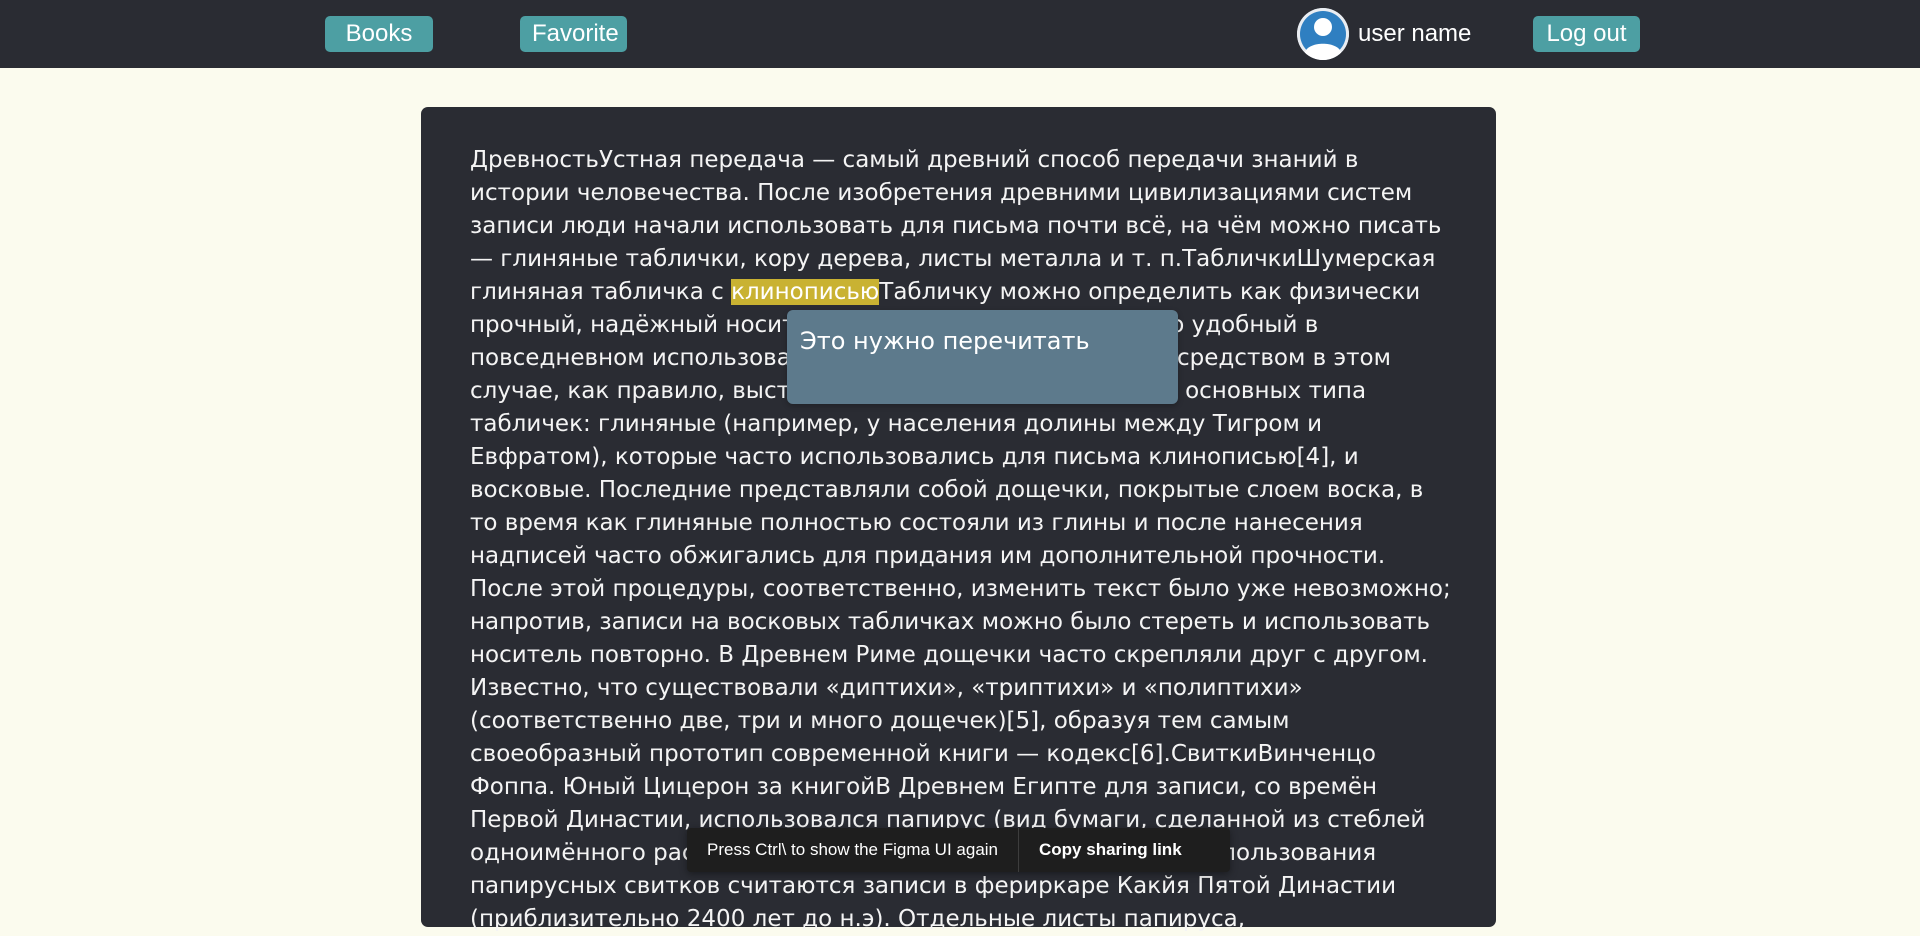 This screenshot has height=936, width=1920. Describe the element at coordinates (853, 849) in the screenshot. I see `figma-ui-hint: Press Ctrl\ to show the Figma UI again` at that location.